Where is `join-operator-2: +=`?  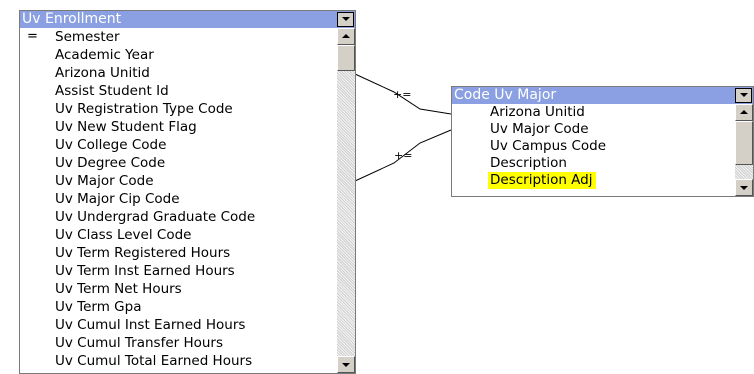
join-operator-2: += is located at coordinates (403, 155).